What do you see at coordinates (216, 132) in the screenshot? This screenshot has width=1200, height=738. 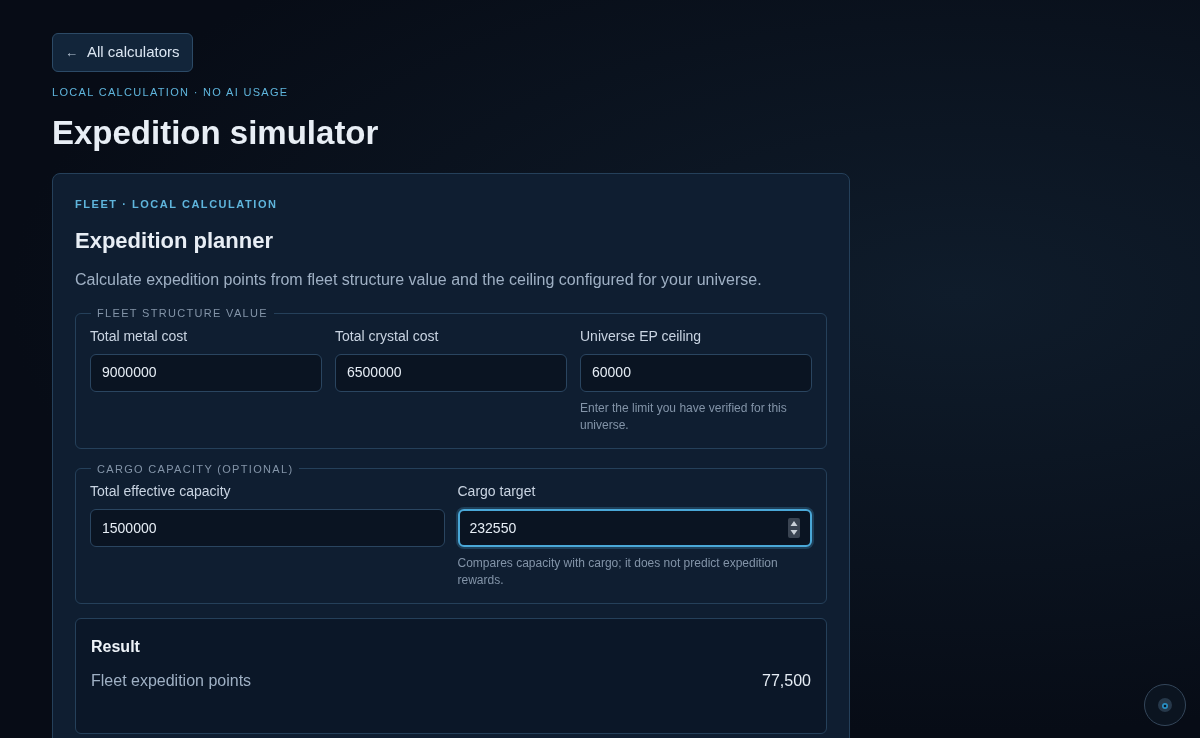 I see `page-title: Expedition simulator` at bounding box center [216, 132].